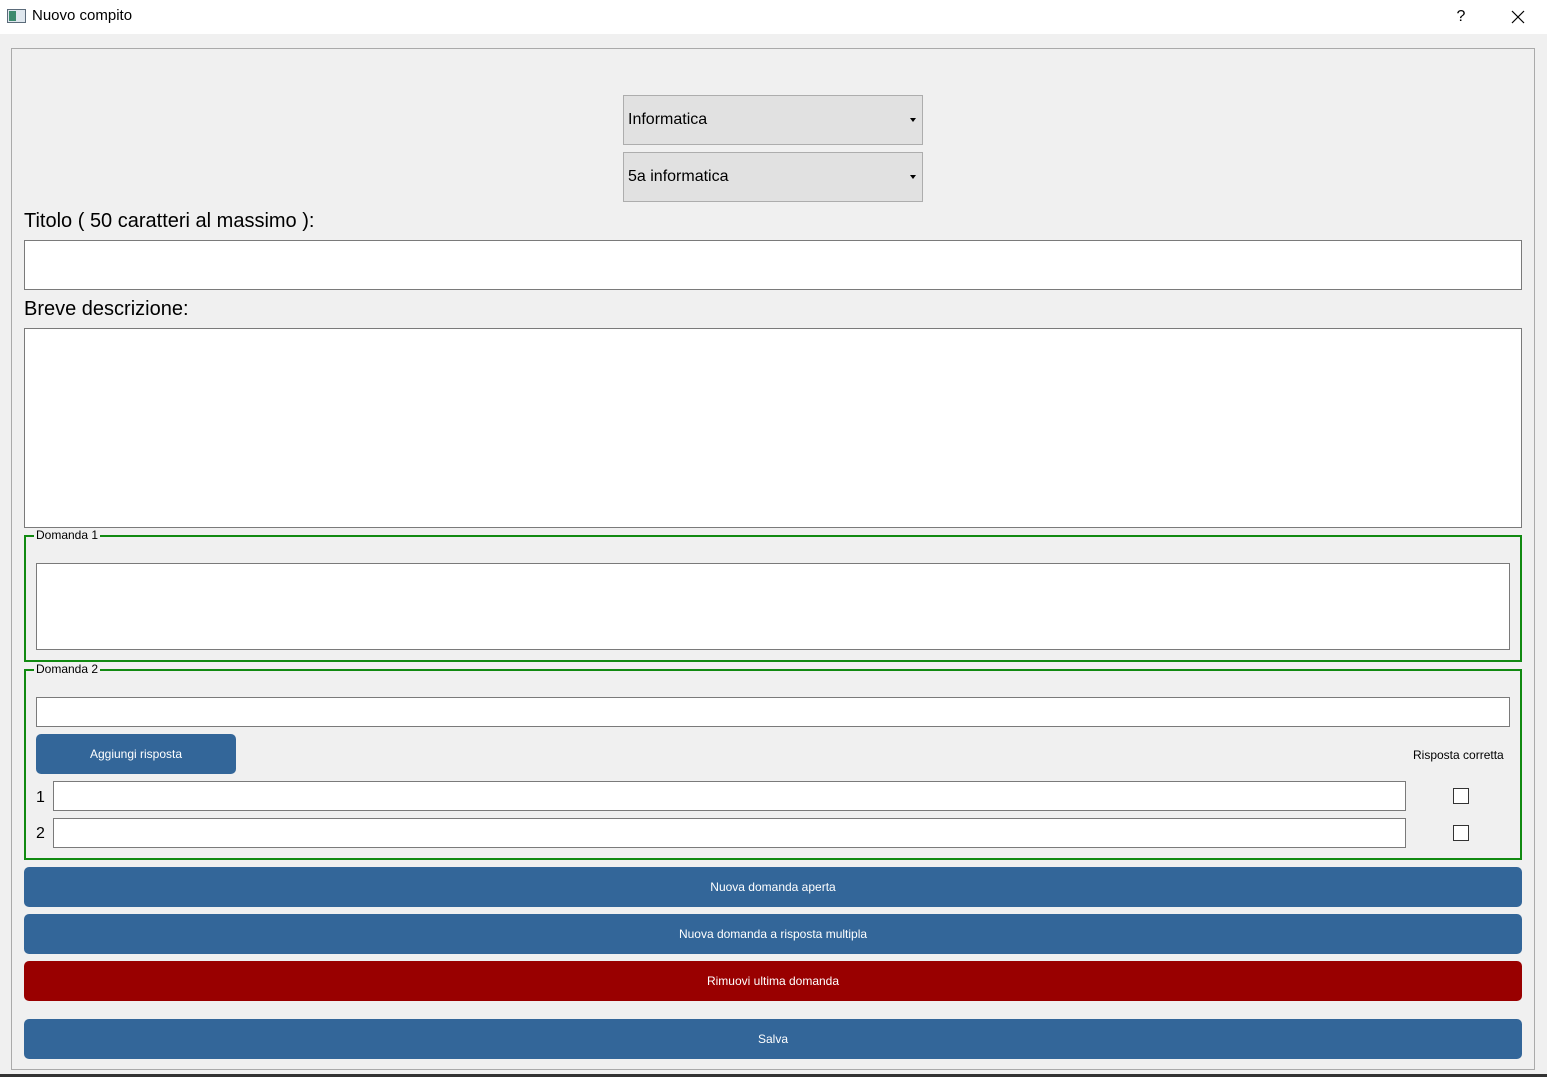 The image size is (1547, 1077). I want to click on class-select: 5a informatica, so click(773, 177).